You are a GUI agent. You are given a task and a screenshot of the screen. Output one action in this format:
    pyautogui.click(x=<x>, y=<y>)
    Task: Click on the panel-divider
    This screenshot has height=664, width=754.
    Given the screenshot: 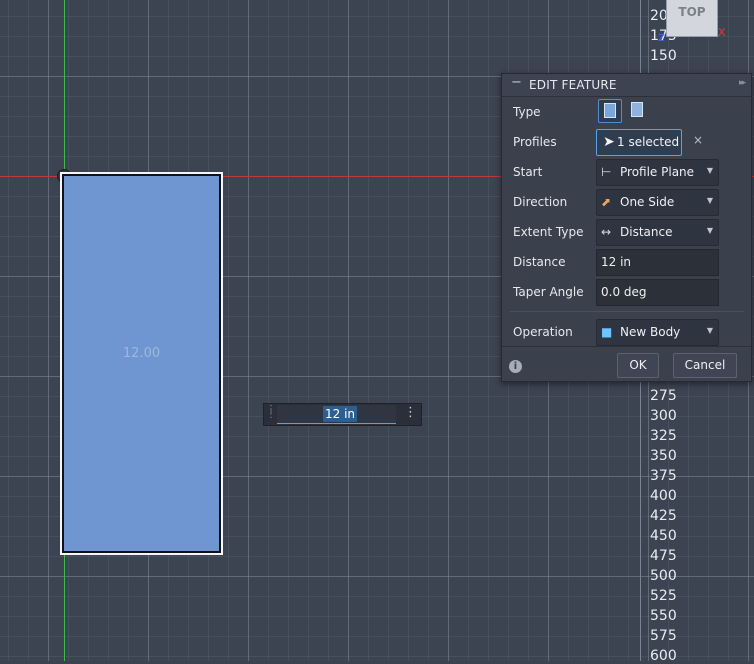 What is the action you would take?
    pyautogui.click(x=627, y=311)
    